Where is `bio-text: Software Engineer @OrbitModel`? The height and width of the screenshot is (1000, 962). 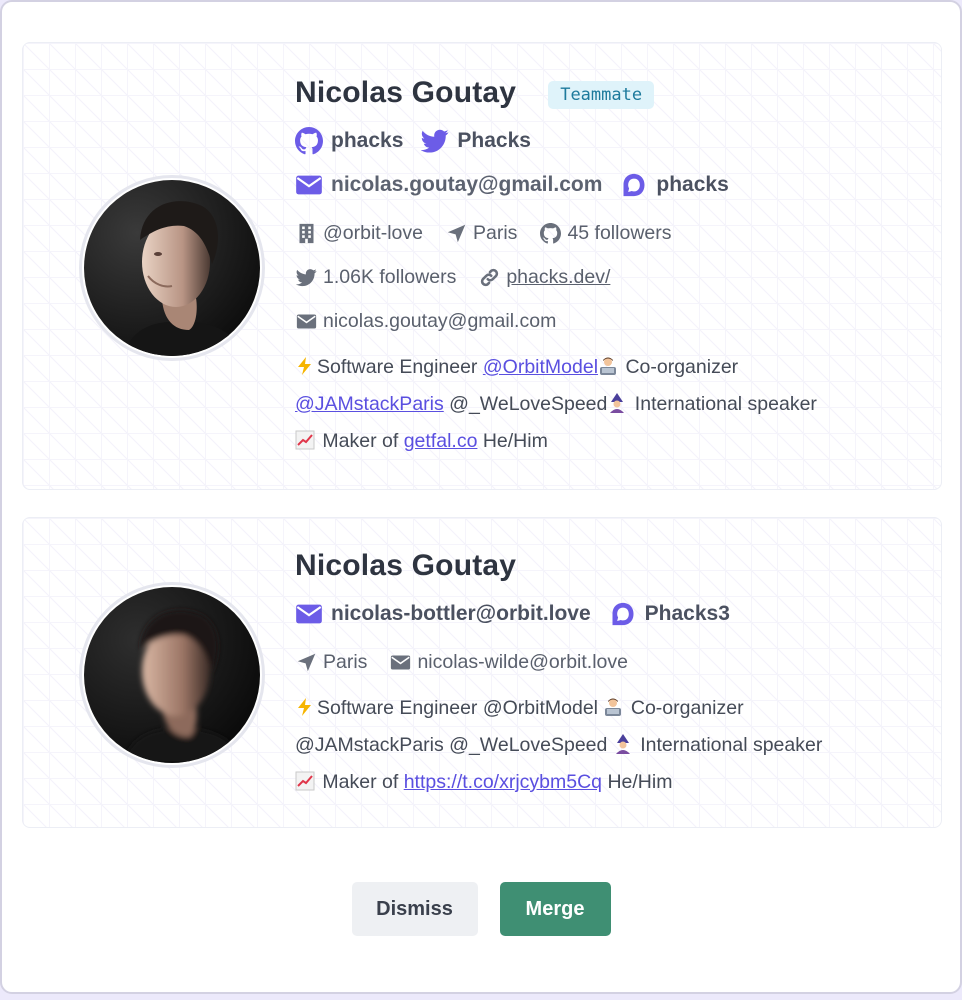
bio-text: Software Engineer @OrbitModel is located at coordinates (460, 708).